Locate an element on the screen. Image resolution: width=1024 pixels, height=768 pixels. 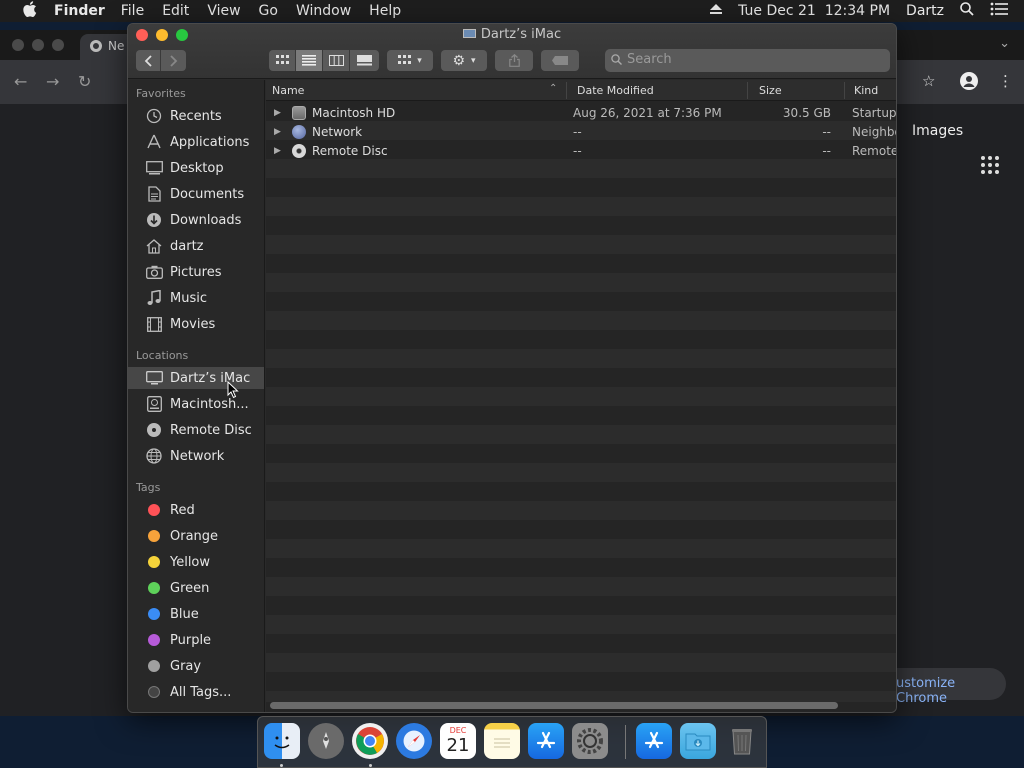
orange-tag-dot-icon is located at coordinates (154, 536).